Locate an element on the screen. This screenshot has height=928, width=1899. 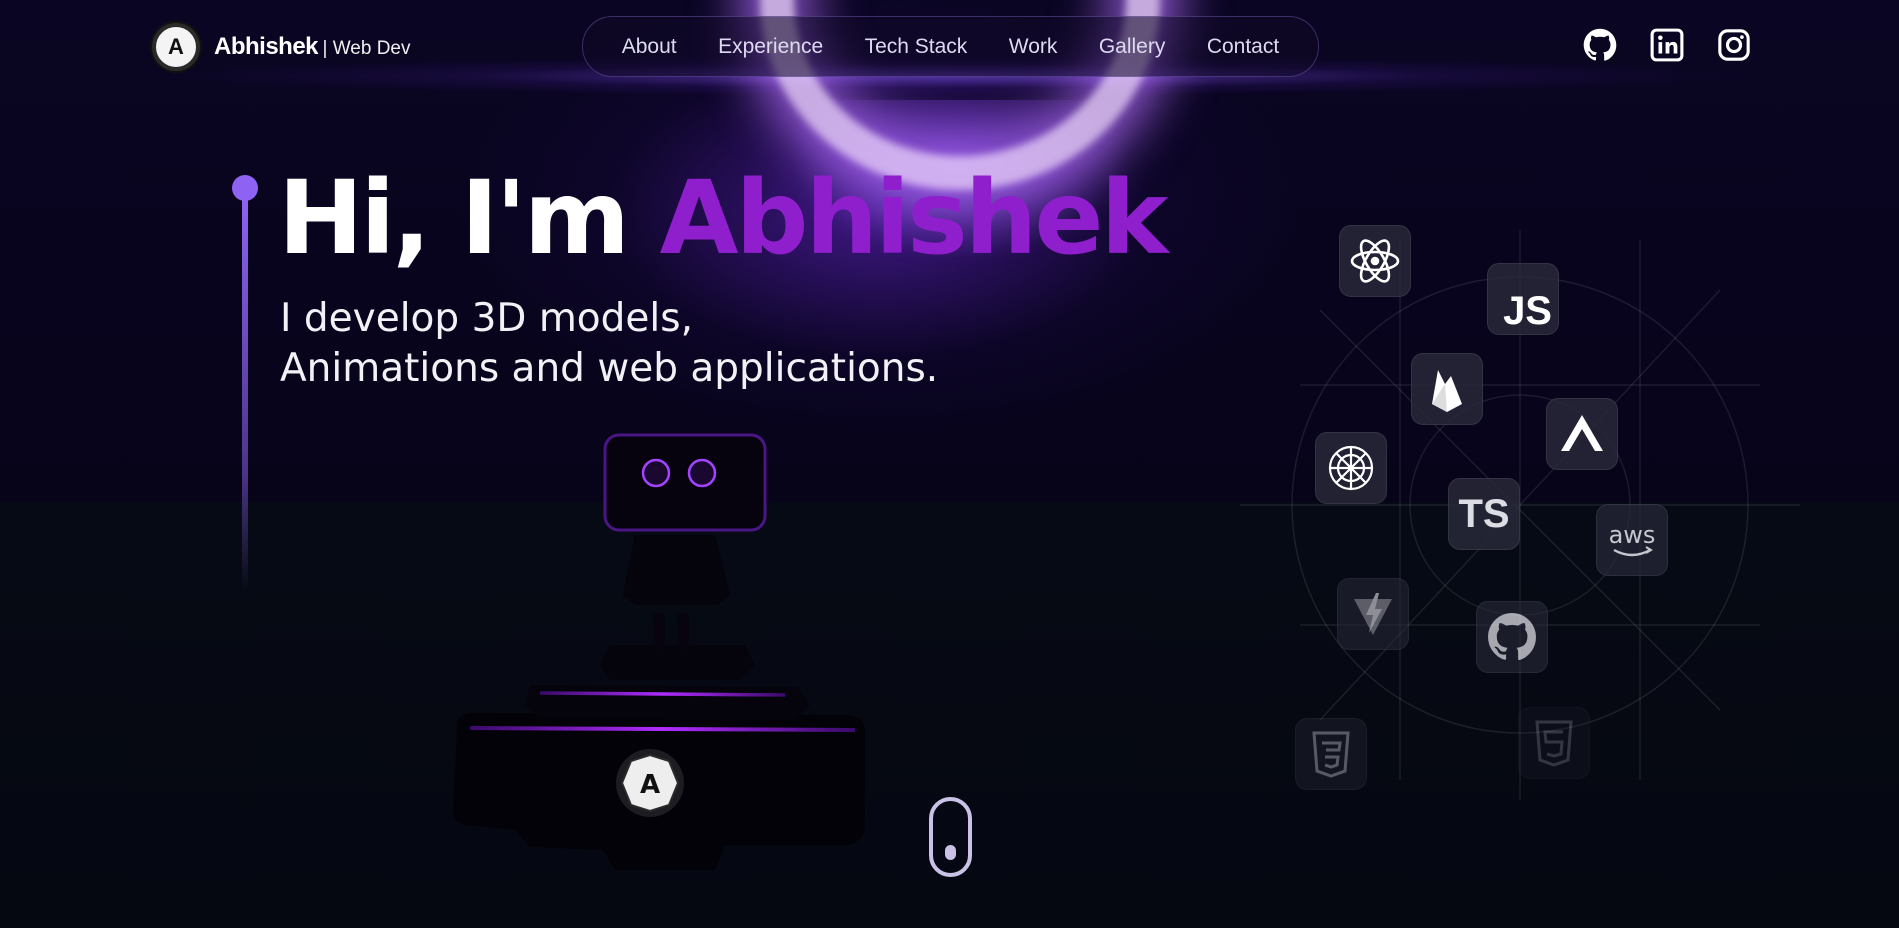
nav-experience: Experience is located at coordinates (770, 47).